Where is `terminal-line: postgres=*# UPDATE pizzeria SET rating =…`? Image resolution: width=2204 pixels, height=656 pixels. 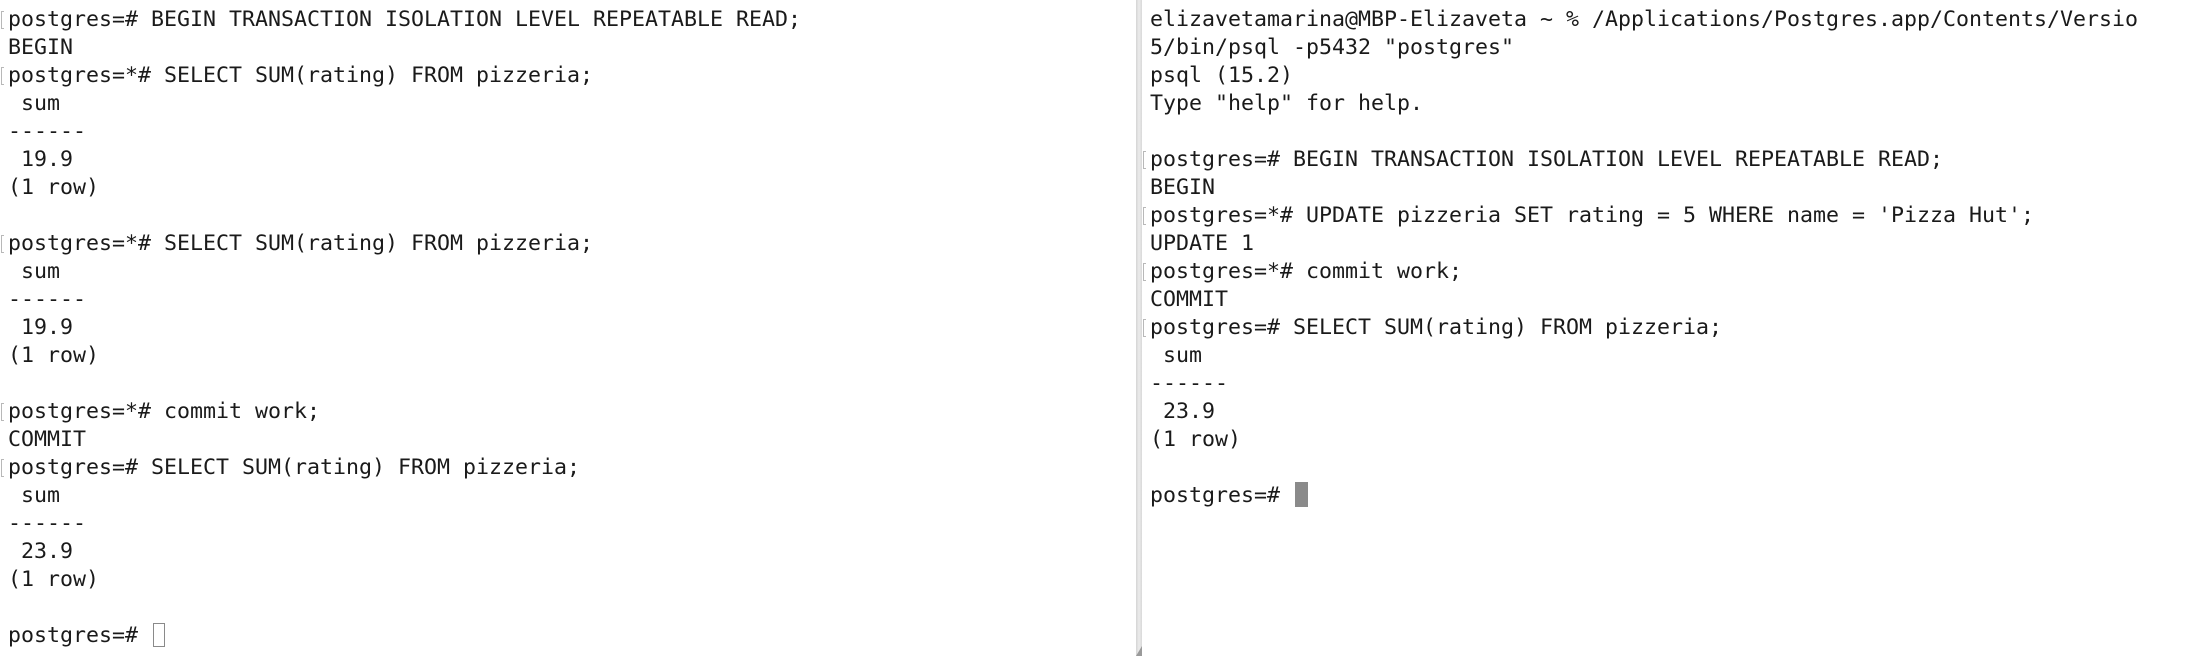 terminal-line: postgres=*# UPDATE pizzeria SET rating =… is located at coordinates (1640, 216).